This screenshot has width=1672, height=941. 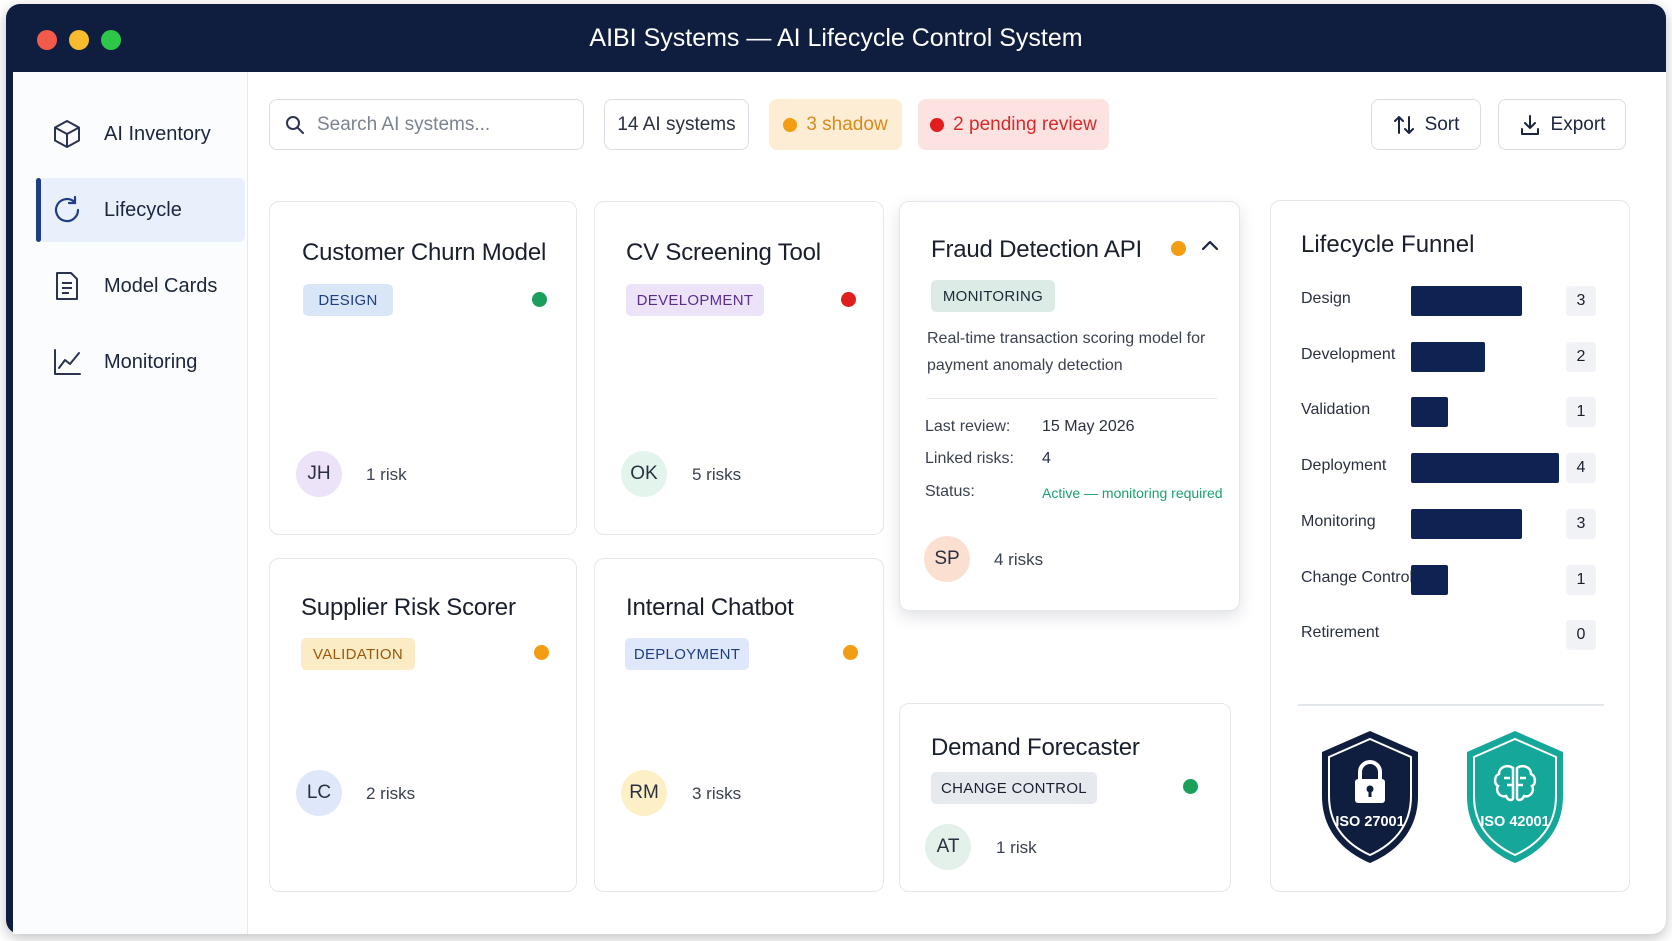 I want to click on sidebar-item-label: Monitoring, so click(x=151, y=361).